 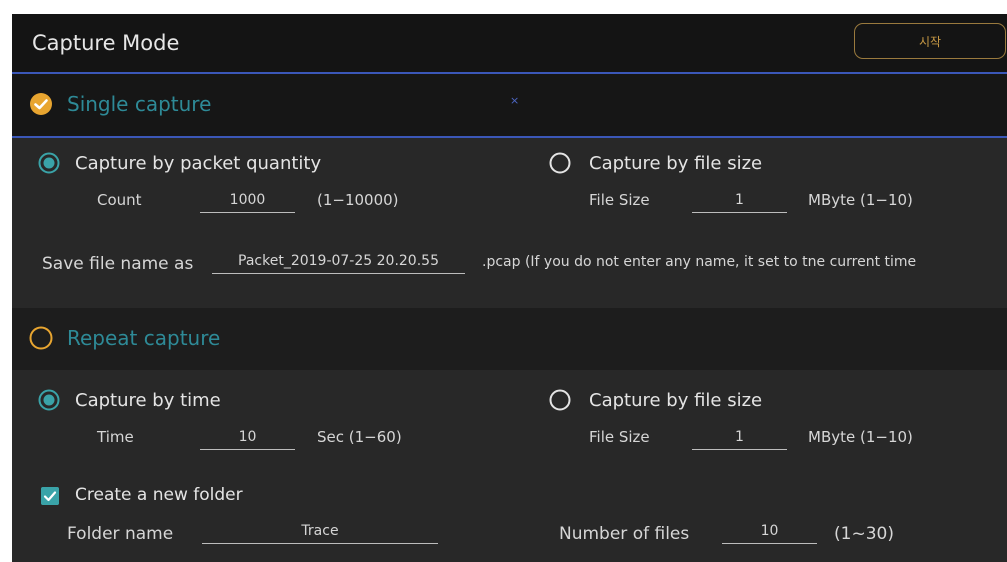 What do you see at coordinates (338, 262) in the screenshot?
I see `save-file-name-input: Packet_2019-07-25 20.20.55` at bounding box center [338, 262].